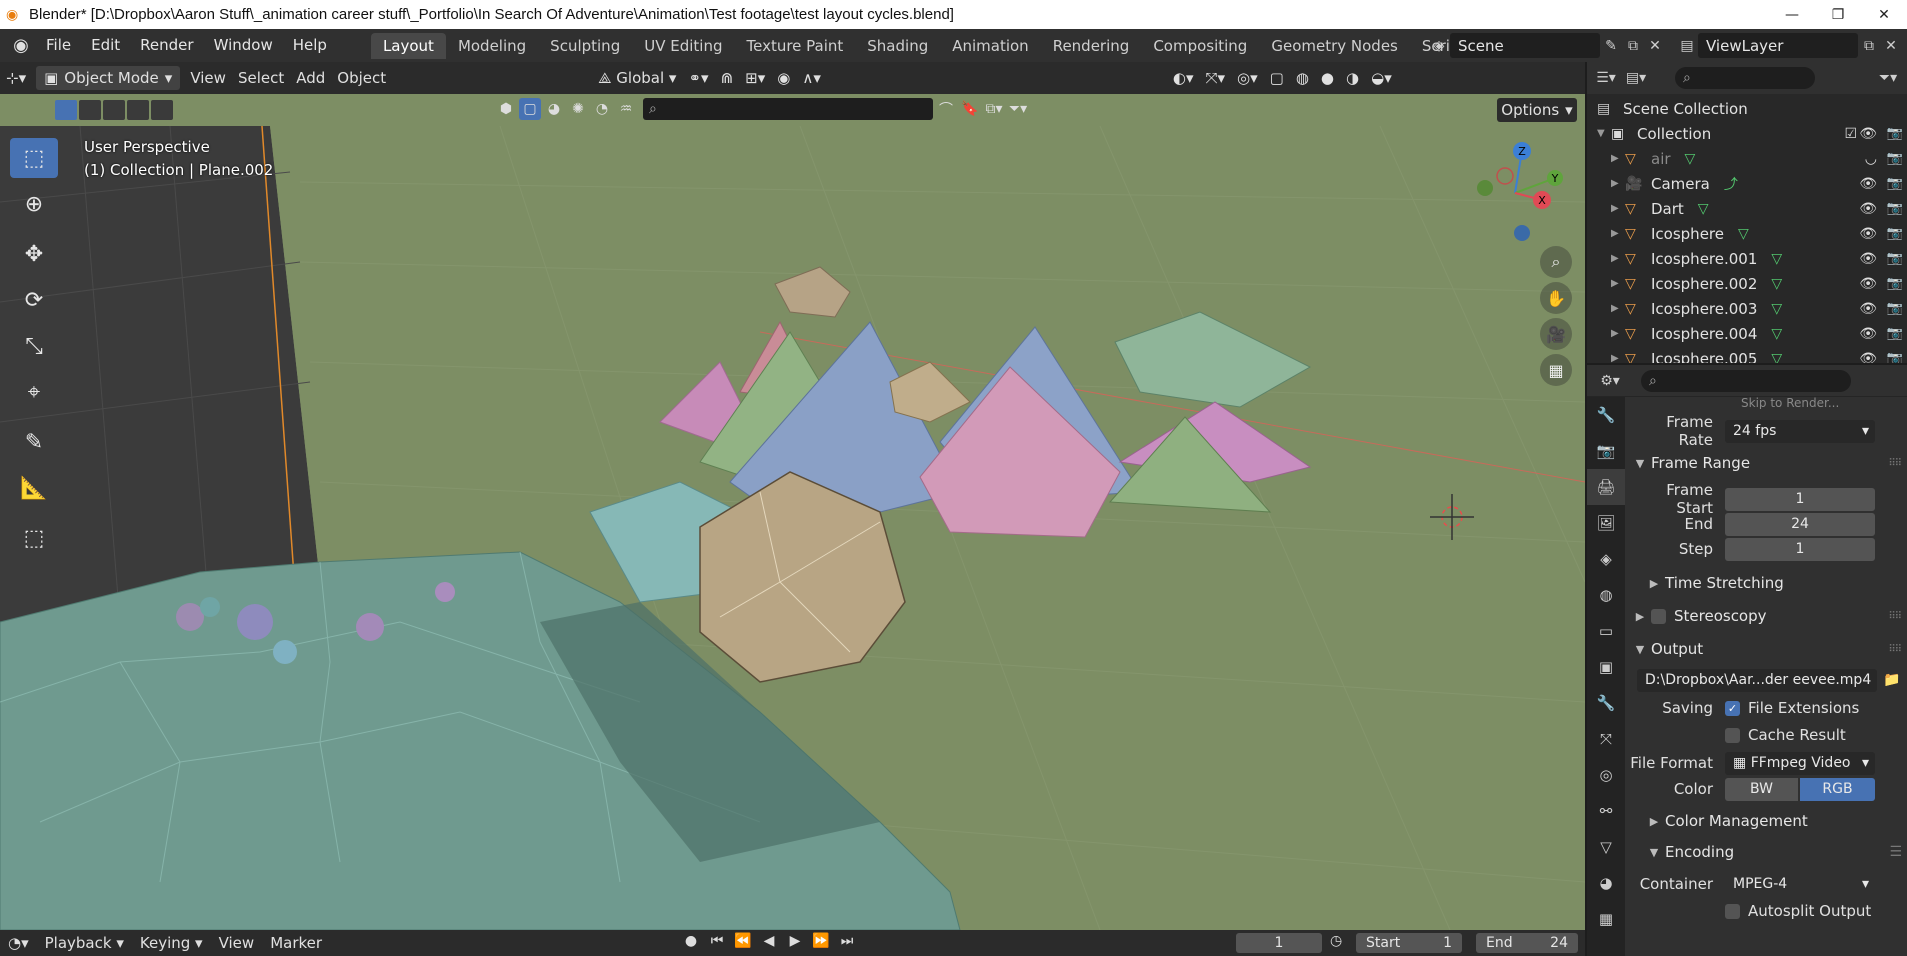 This screenshot has width=1907, height=956. What do you see at coordinates (585, 46) in the screenshot?
I see `tab-sculpting: Sculpting` at bounding box center [585, 46].